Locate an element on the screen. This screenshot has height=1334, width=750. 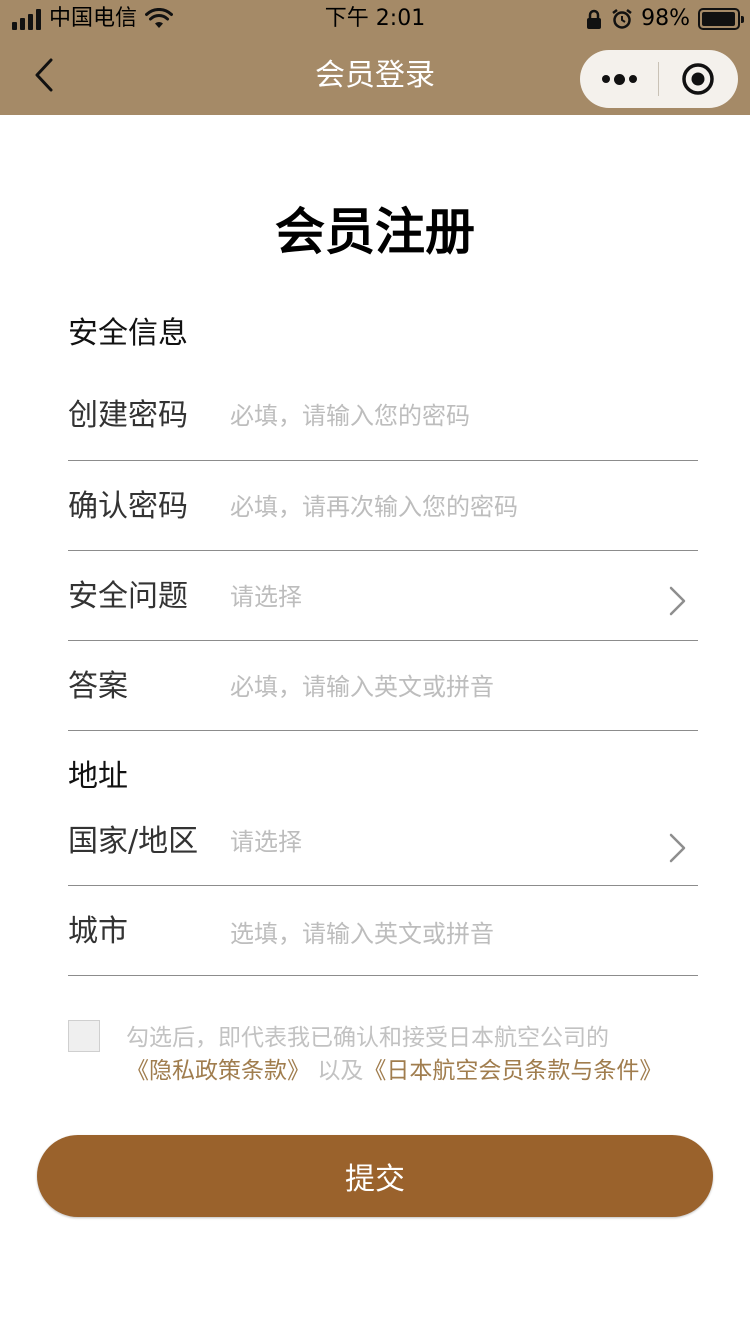
answer-input is located at coordinates (440, 687).